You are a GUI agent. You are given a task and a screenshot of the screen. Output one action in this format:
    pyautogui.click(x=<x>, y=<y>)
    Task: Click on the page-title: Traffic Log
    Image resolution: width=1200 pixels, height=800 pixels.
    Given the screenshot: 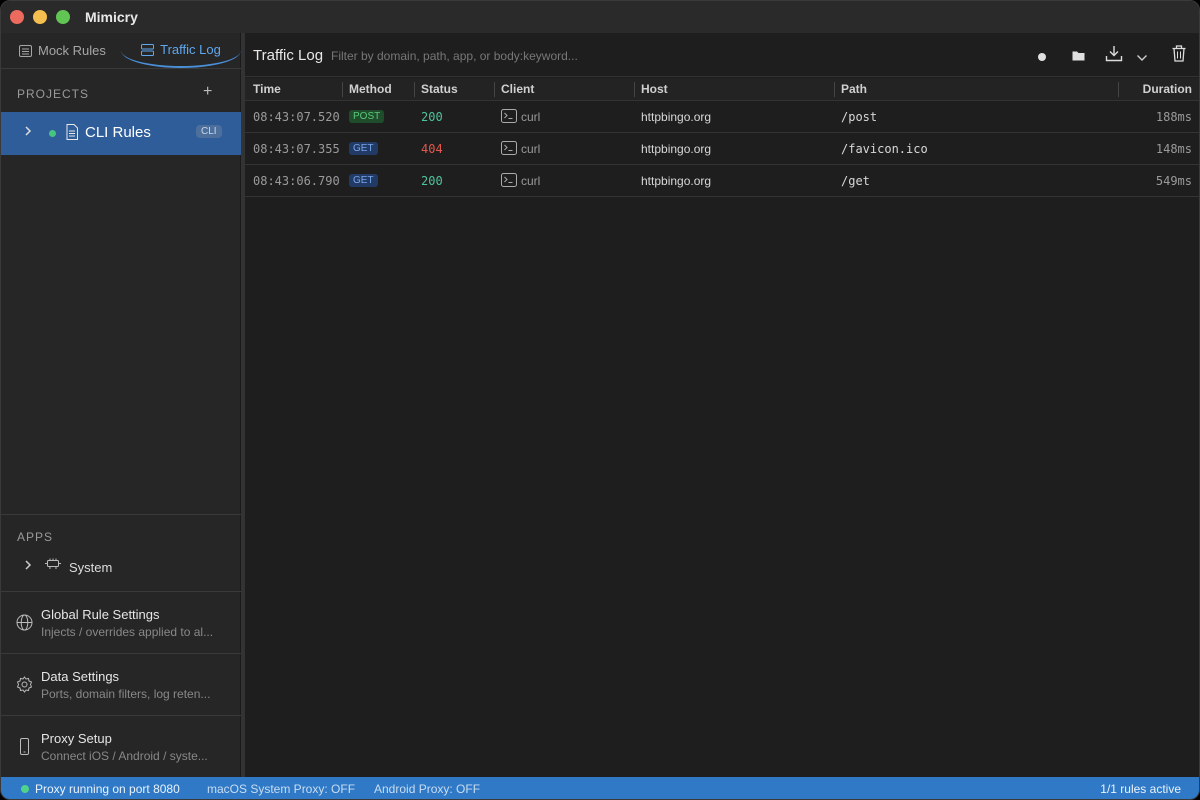 What is the action you would take?
    pyautogui.click(x=288, y=55)
    